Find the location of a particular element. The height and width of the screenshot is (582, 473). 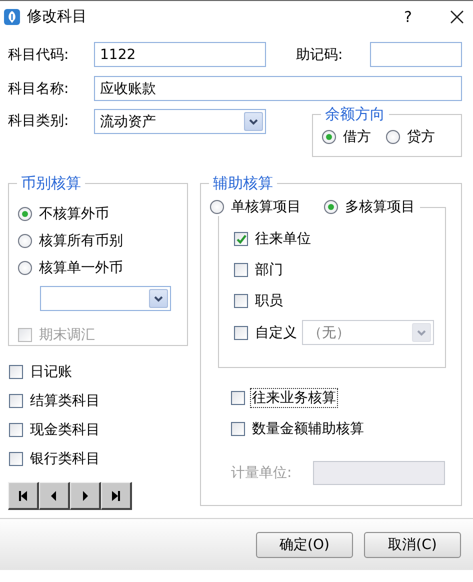

help-button: ? is located at coordinates (408, 17).